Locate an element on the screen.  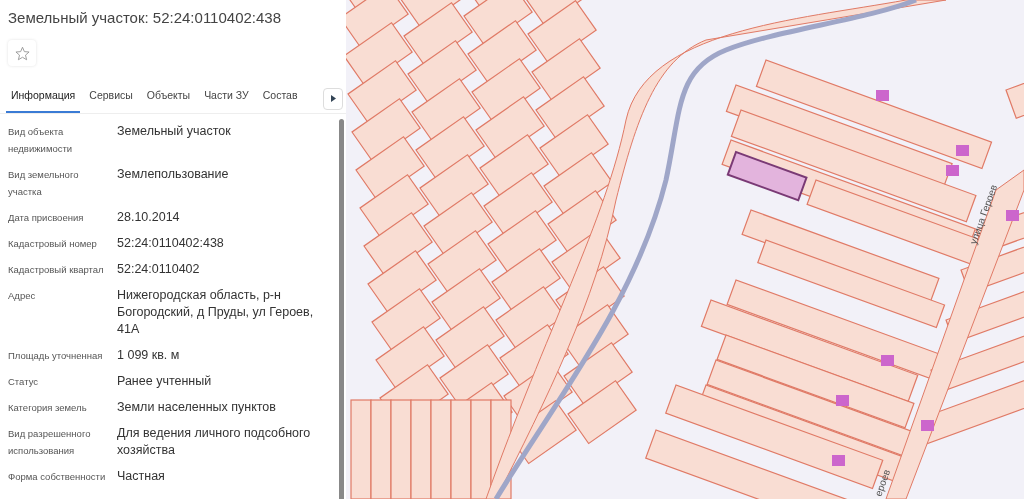
field-value: Земельный участок is located at coordinates (174, 131).